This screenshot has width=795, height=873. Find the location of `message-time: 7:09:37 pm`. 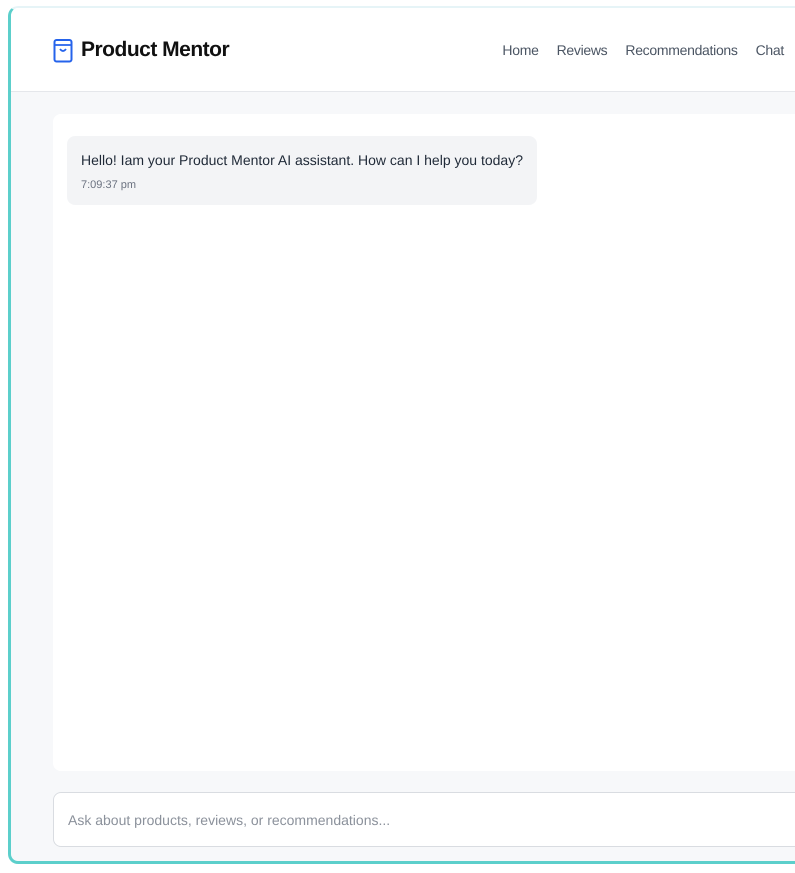

message-time: 7:09:37 pm is located at coordinates (109, 185).